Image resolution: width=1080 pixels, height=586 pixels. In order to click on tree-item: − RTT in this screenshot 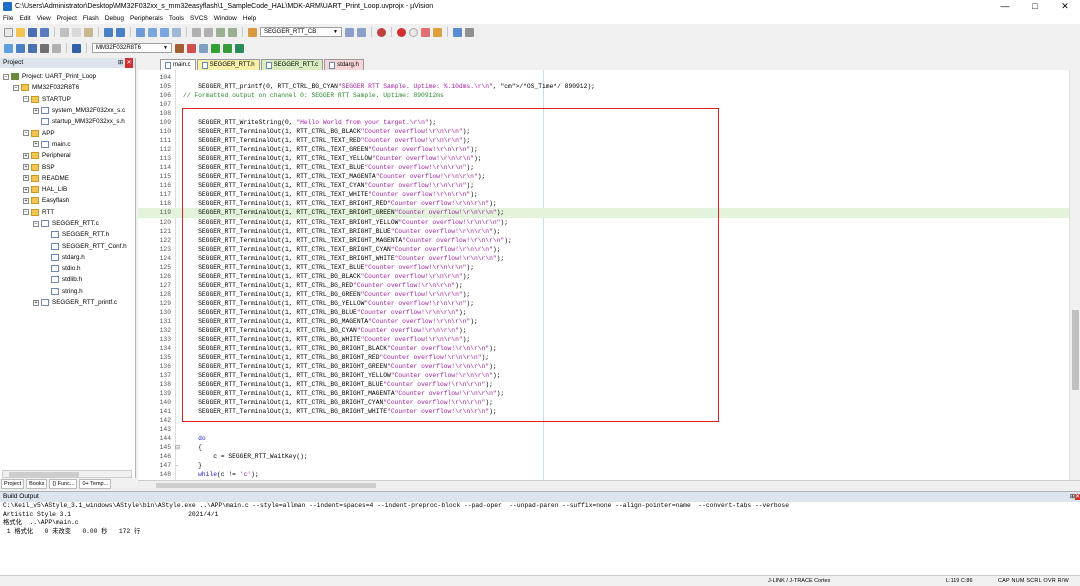, I will do `click(67, 212)`.